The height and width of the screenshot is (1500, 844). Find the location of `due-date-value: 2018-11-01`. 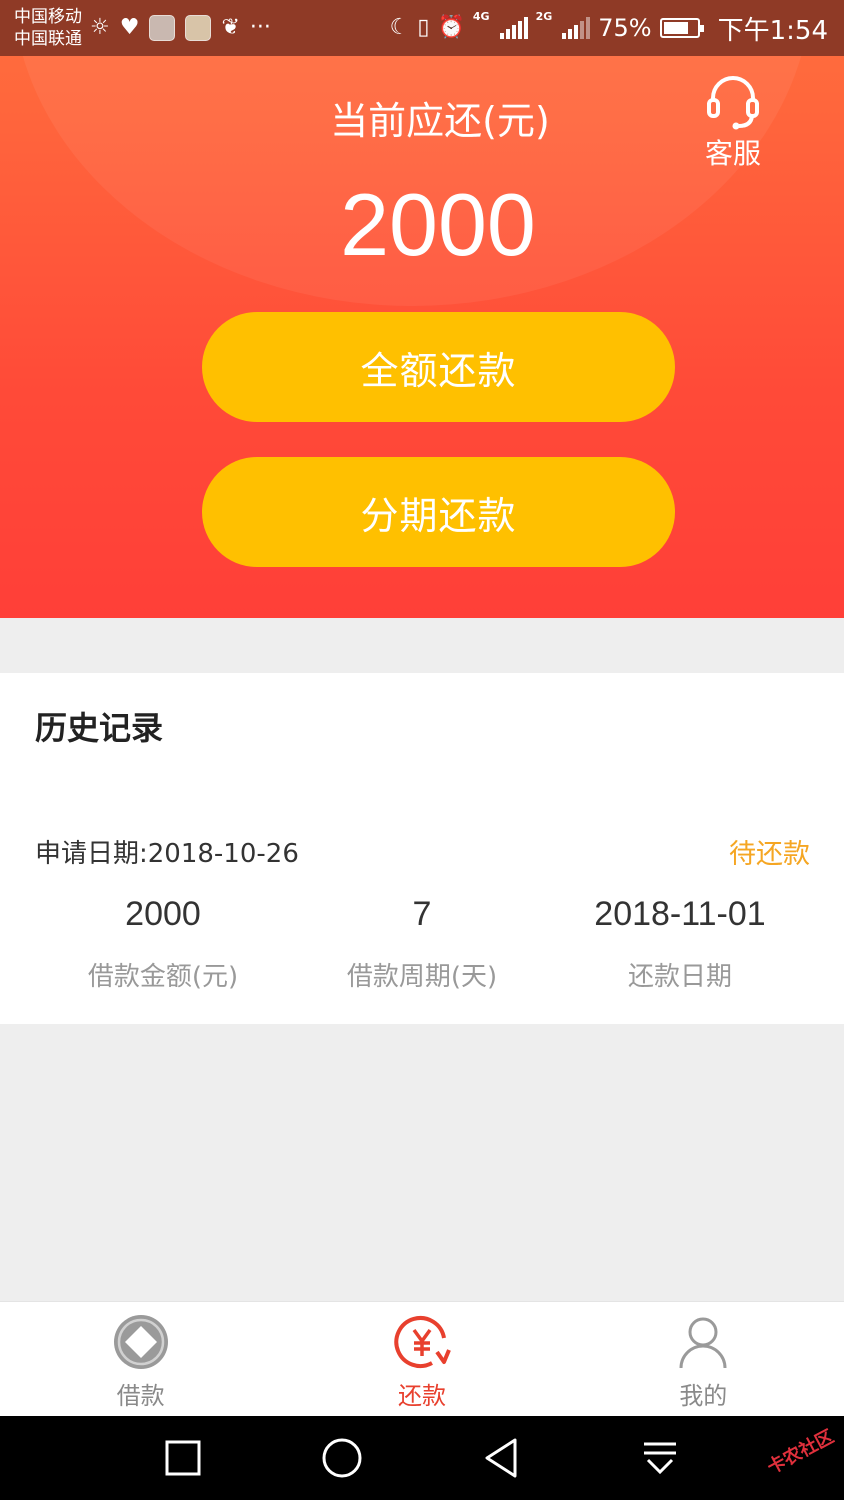

due-date-value: 2018-11-01 is located at coordinates (680, 914).